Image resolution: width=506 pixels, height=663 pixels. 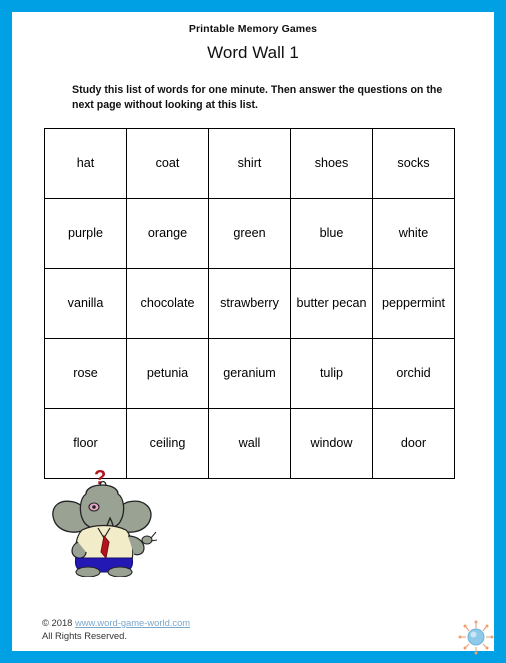 I want to click on word-cell: blue, so click(x=331, y=233).